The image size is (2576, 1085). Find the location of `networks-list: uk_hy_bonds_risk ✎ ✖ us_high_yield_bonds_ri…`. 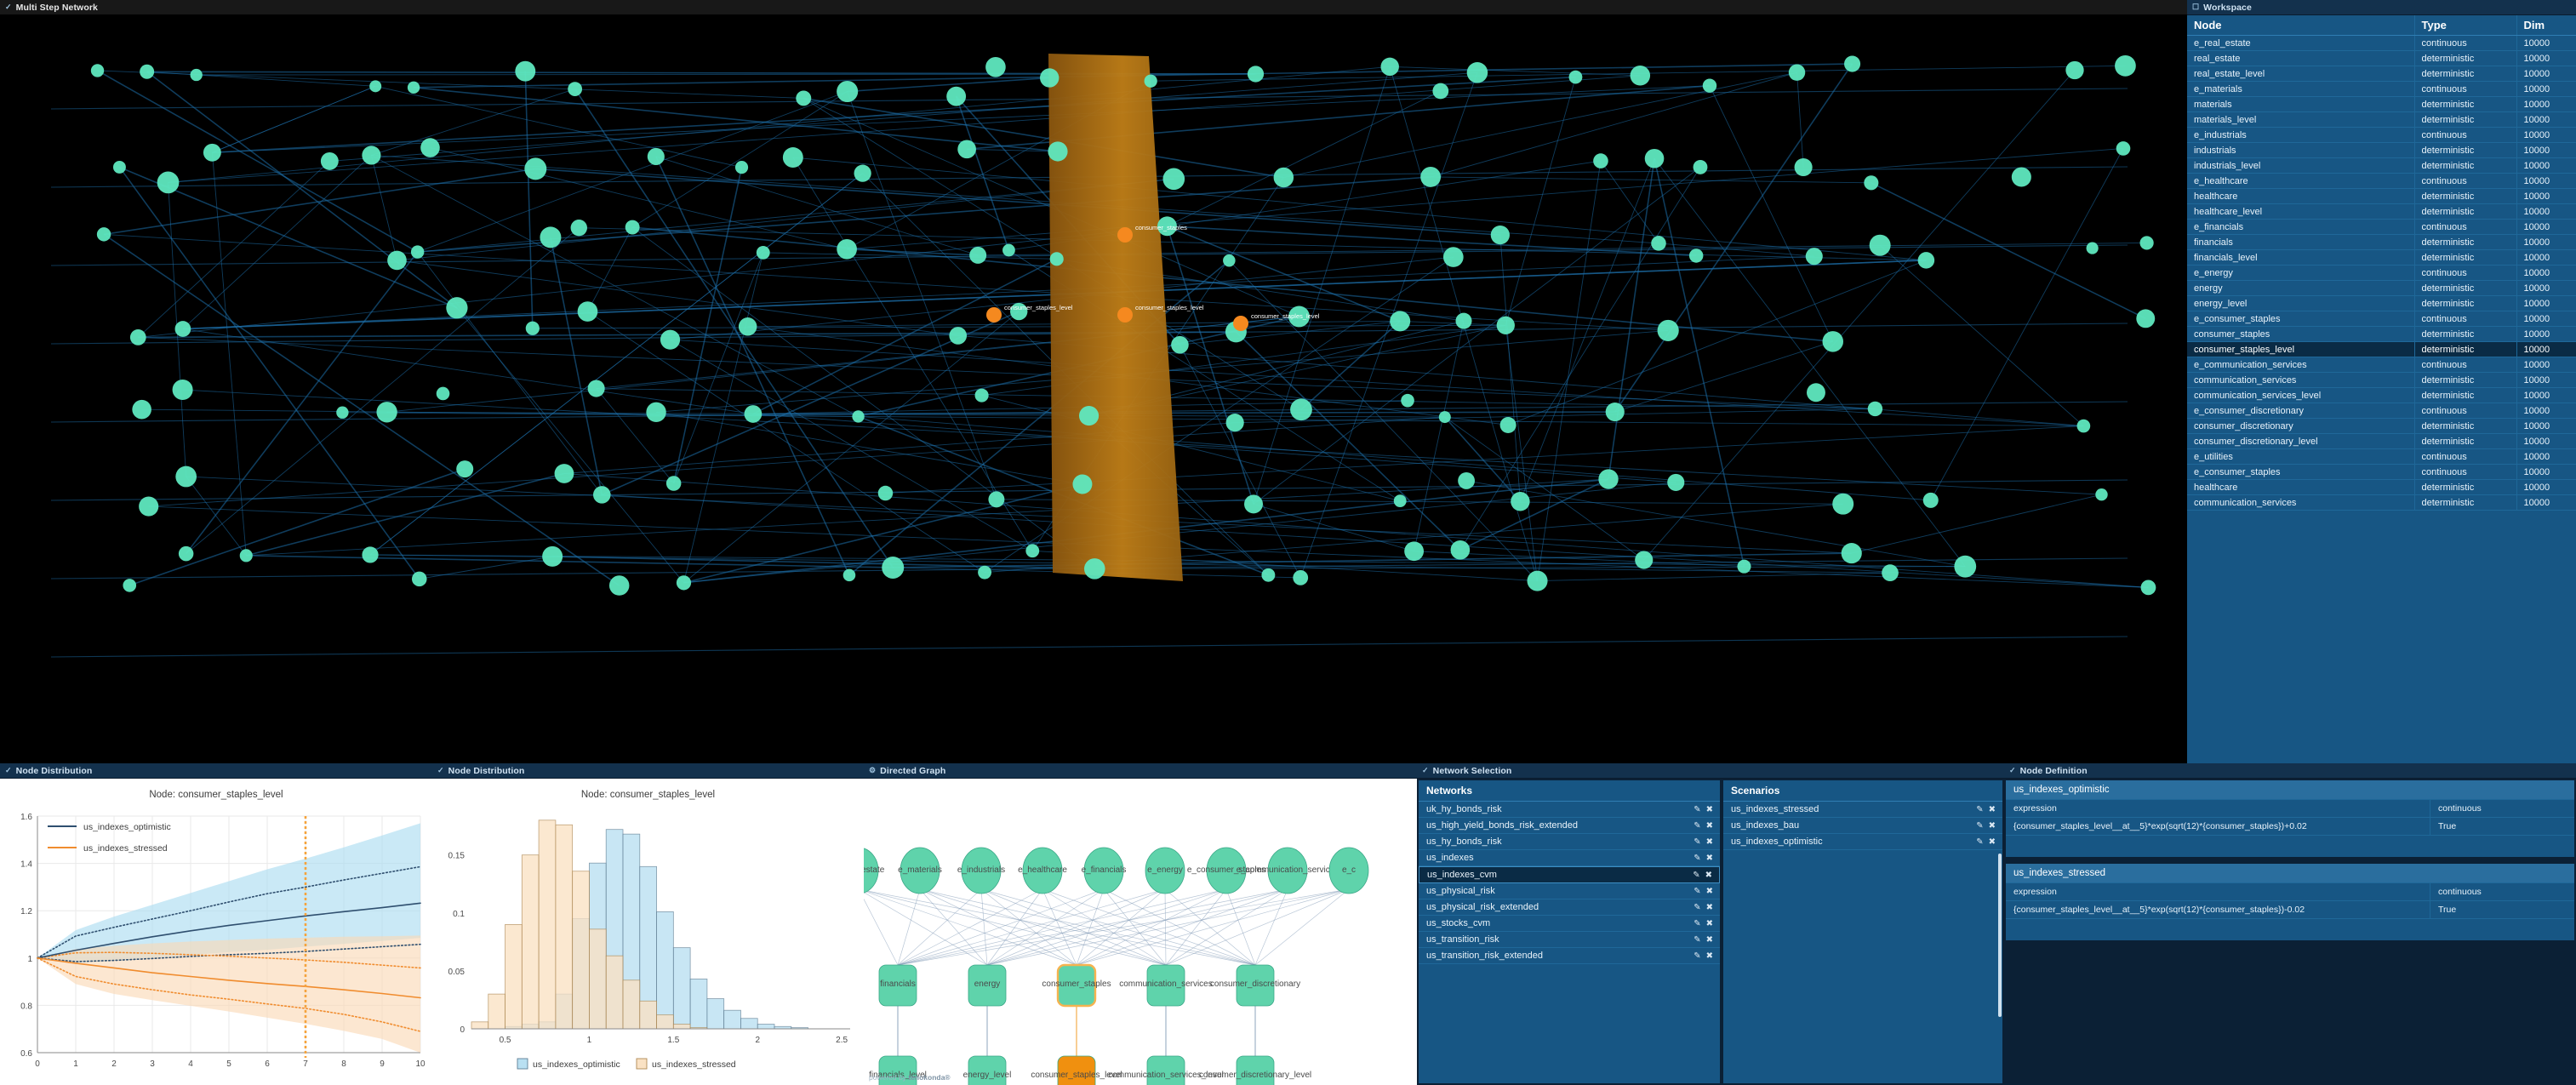

networks-list: uk_hy_bonds_risk ✎ ✖ us_high_yield_bonds_ri… is located at coordinates (1569, 883).